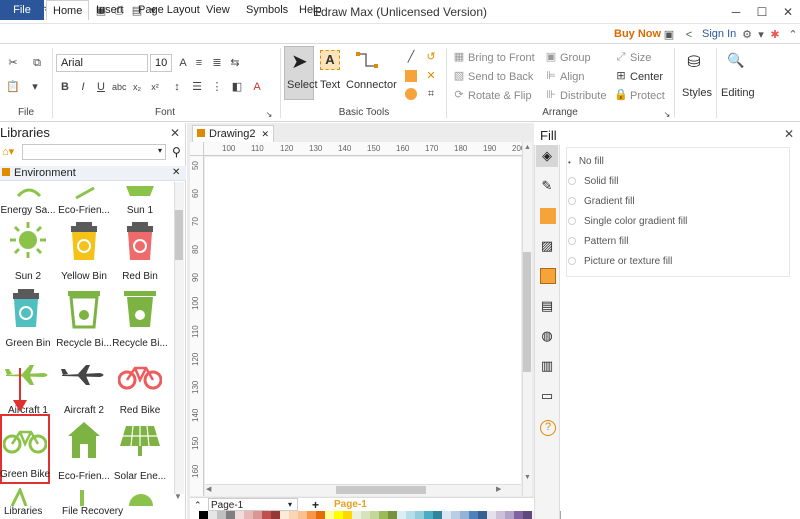 Image resolution: width=800 pixels, height=519 pixels. I want to click on font-name-select: Arial, so click(102, 63).